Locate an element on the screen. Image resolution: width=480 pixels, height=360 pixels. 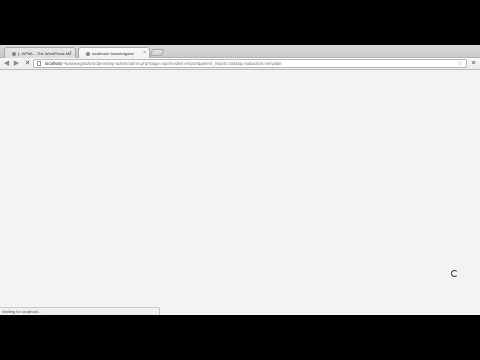
url-host: localhost is located at coordinates (53, 63).